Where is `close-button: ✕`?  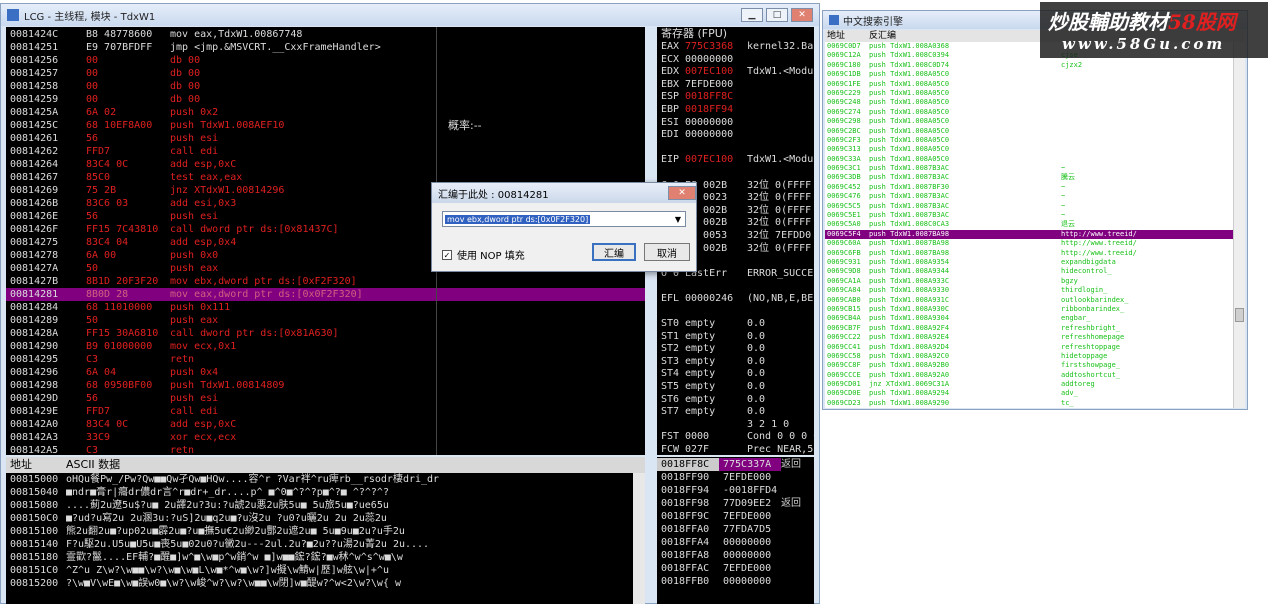 close-button: ✕ is located at coordinates (802, 15).